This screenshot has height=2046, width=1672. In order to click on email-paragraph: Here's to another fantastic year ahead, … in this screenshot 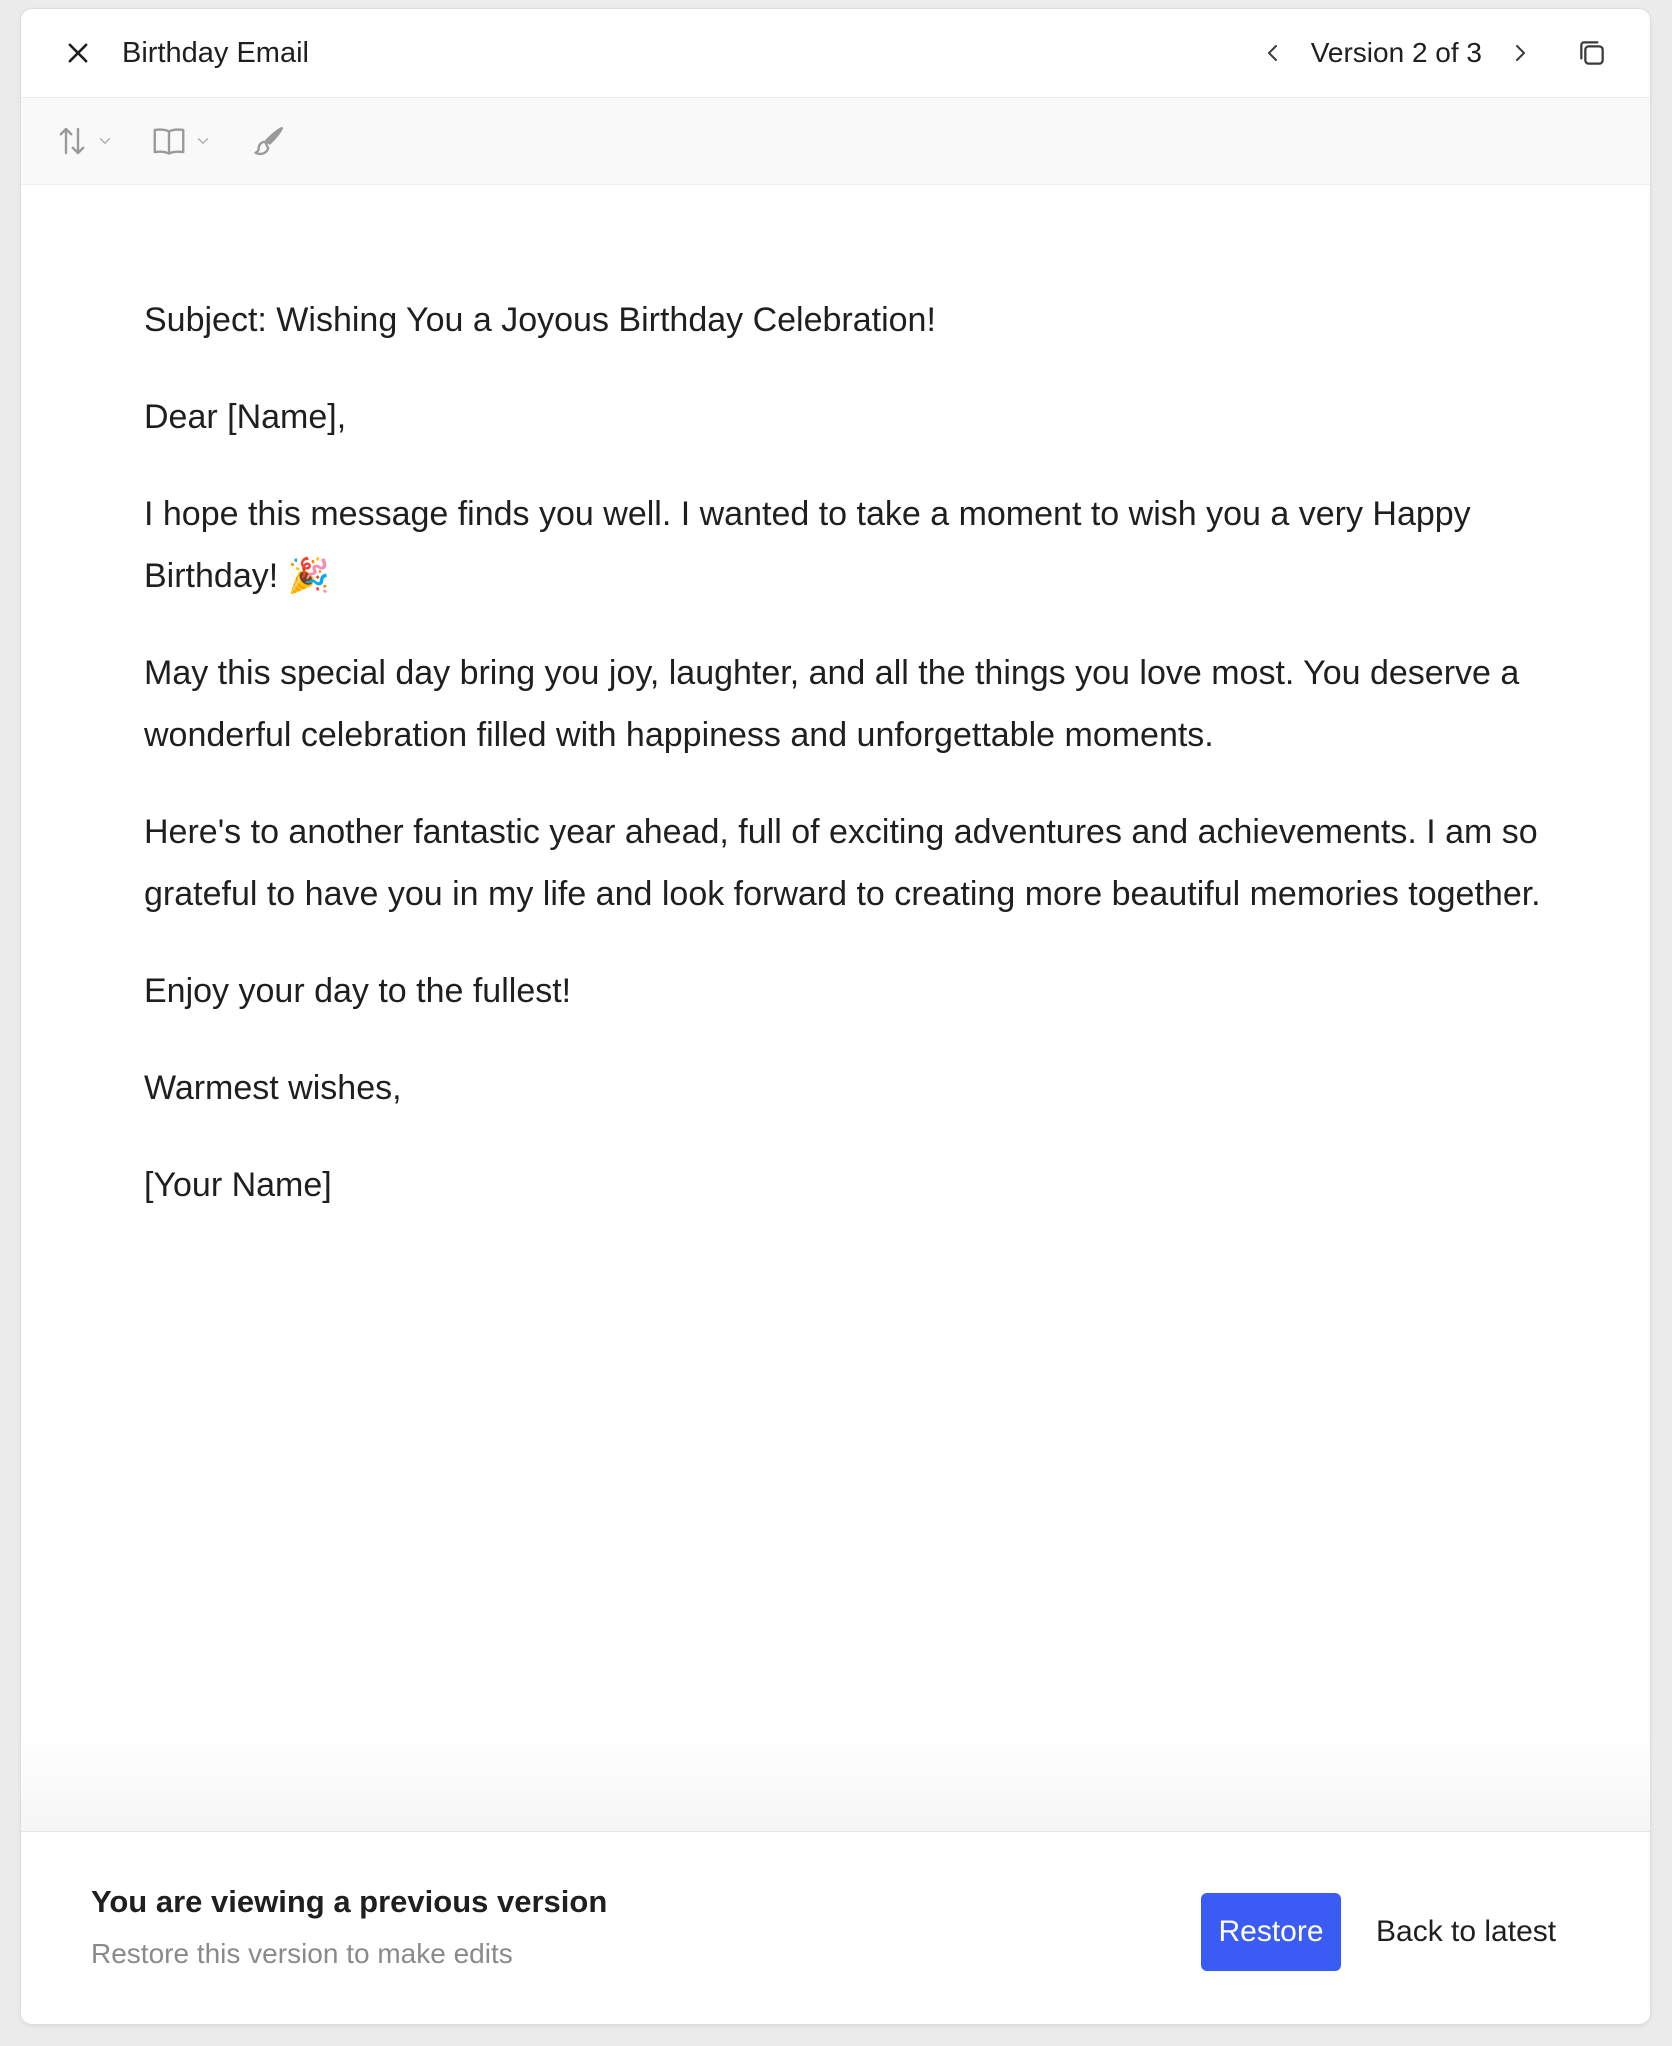, I will do `click(842, 863)`.